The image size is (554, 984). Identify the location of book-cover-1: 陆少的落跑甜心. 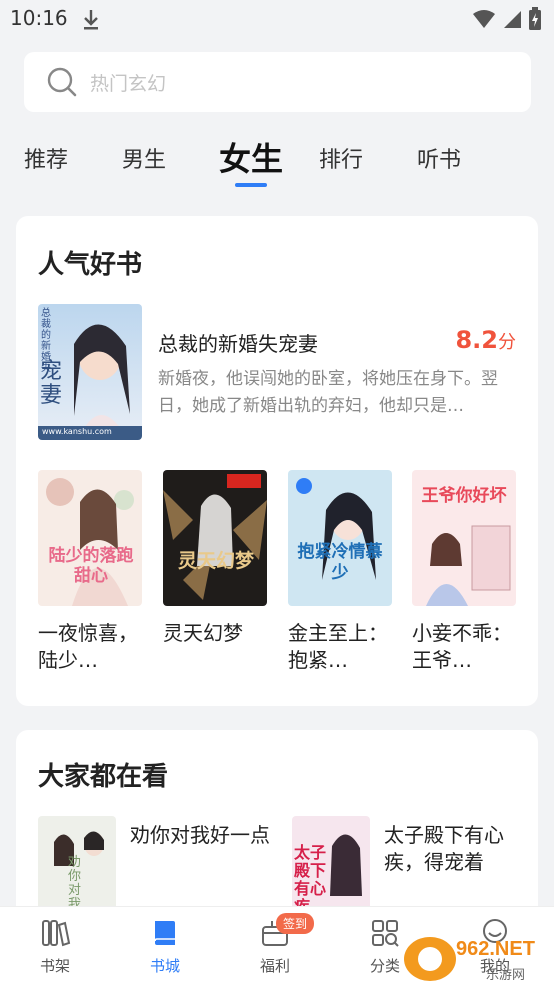
(90, 538).